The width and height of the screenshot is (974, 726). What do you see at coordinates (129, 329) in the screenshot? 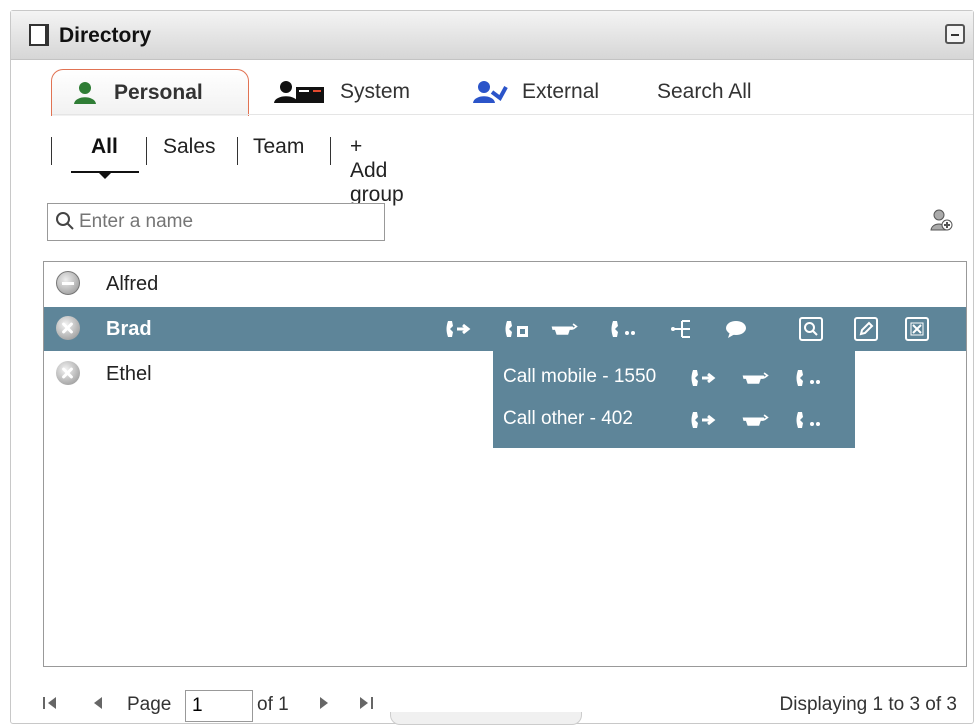
I see `contact-name: Brad` at bounding box center [129, 329].